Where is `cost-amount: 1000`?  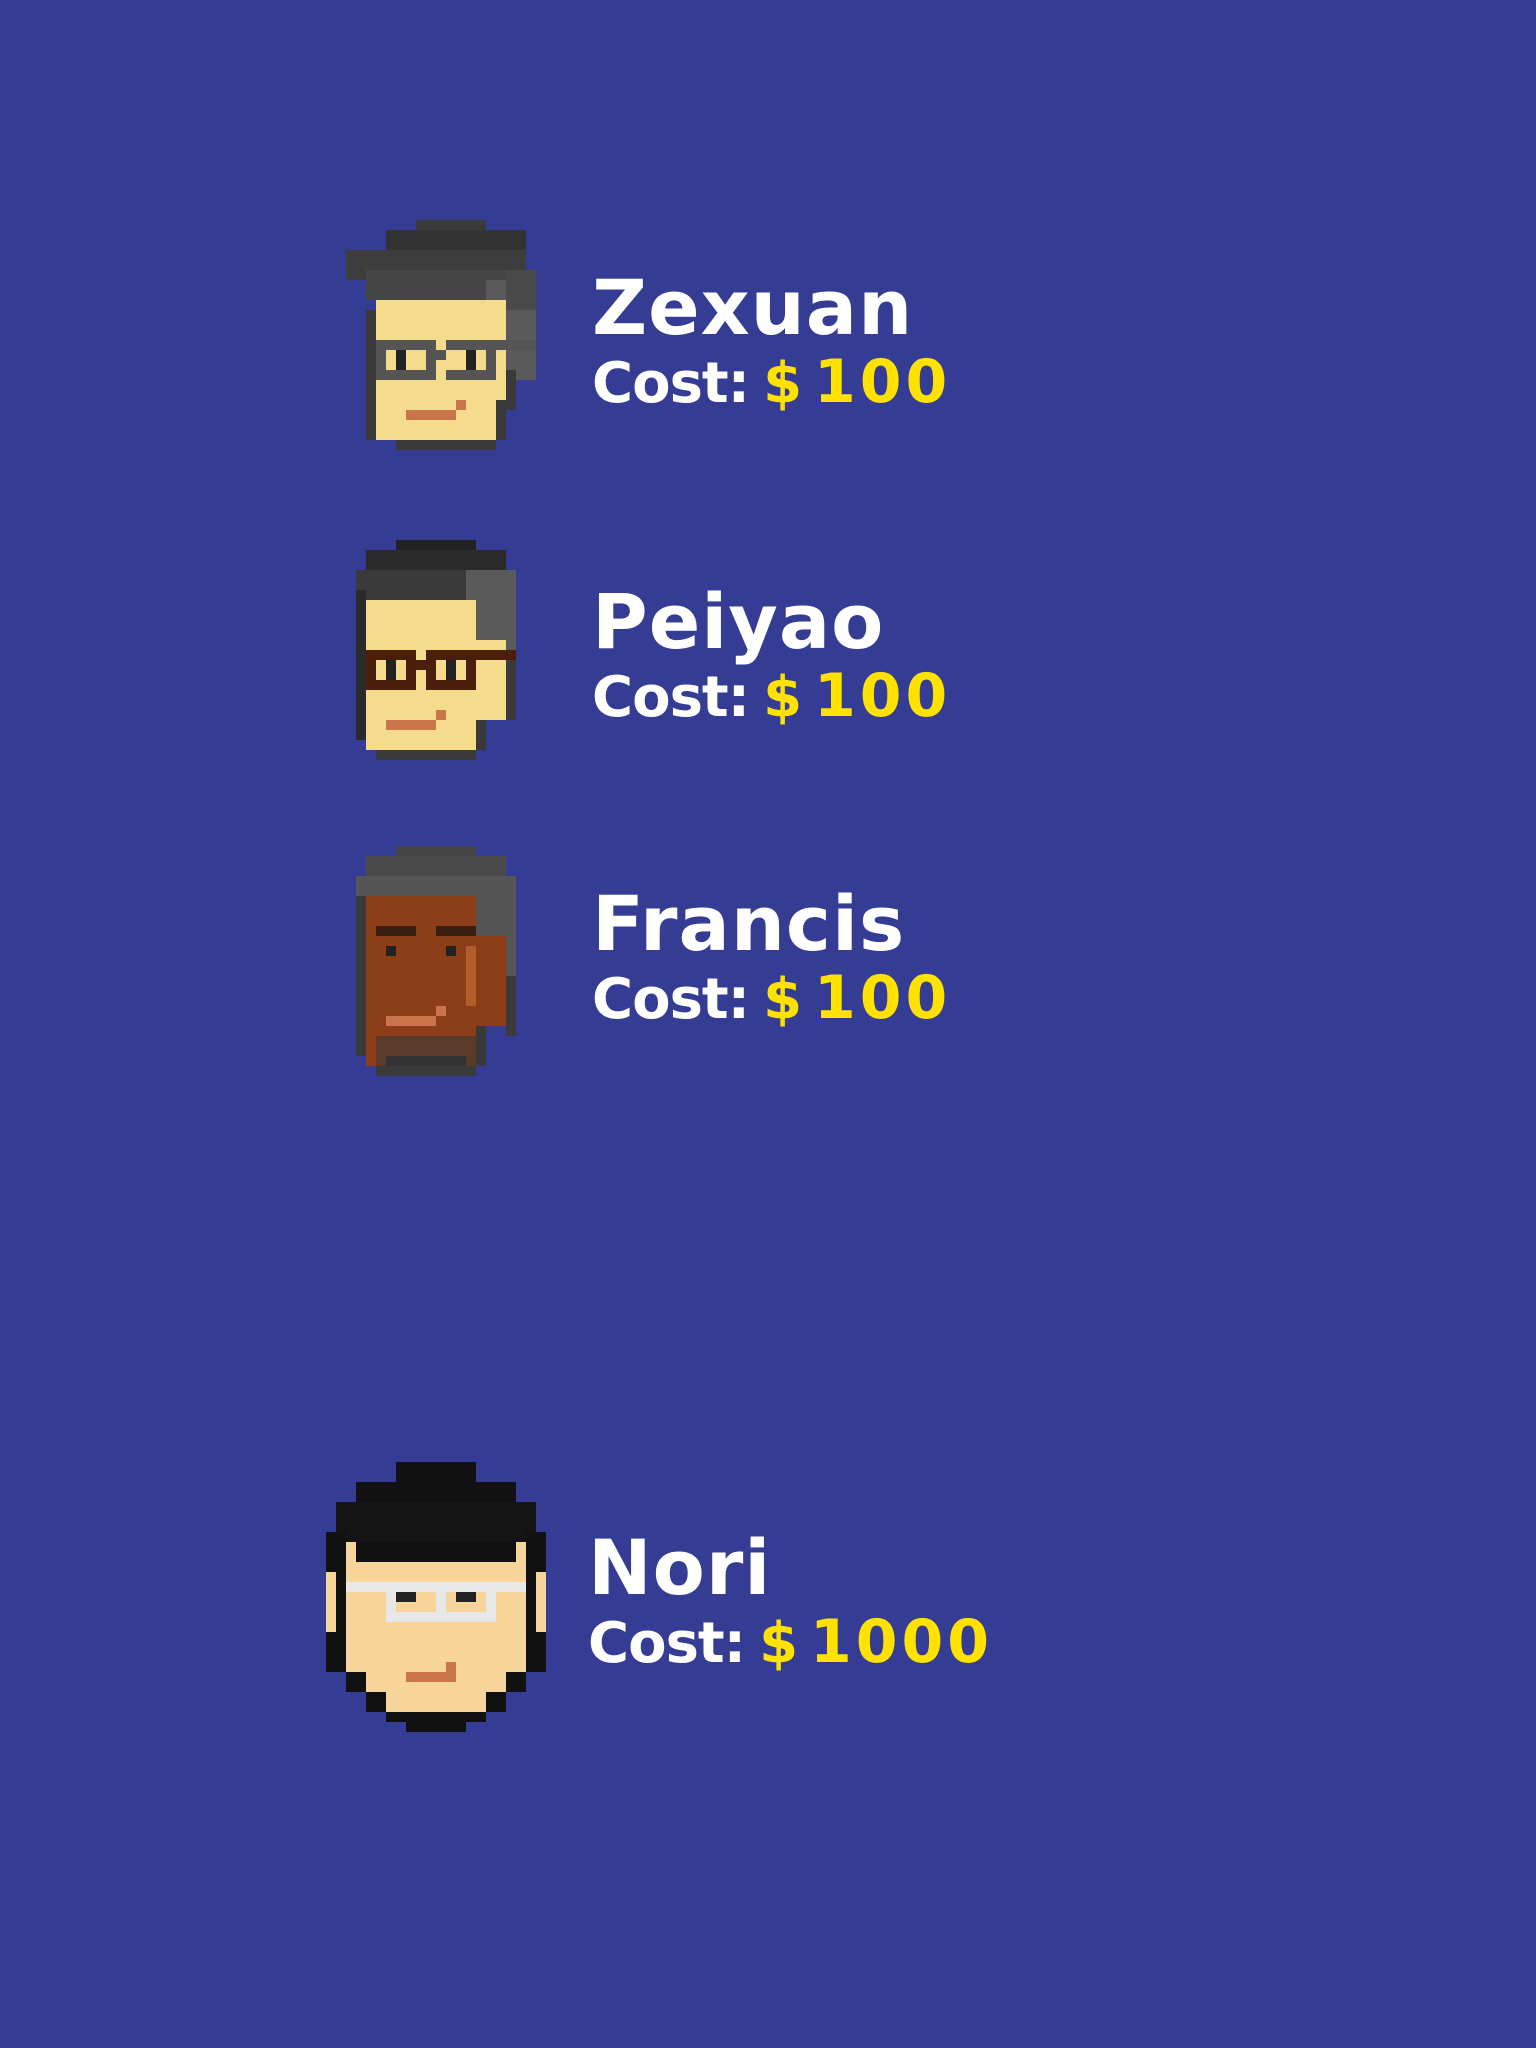 cost-amount: 1000 is located at coordinates (902, 1642).